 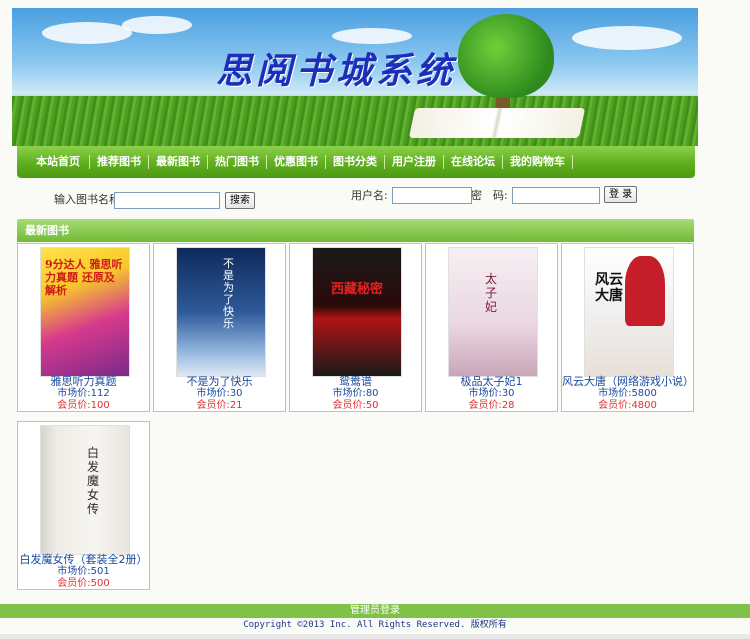 I want to click on book-card: 白发魔女传 白发魔女传（套装全2册） 市场价:501 会员价:500, so click(x=83, y=505).